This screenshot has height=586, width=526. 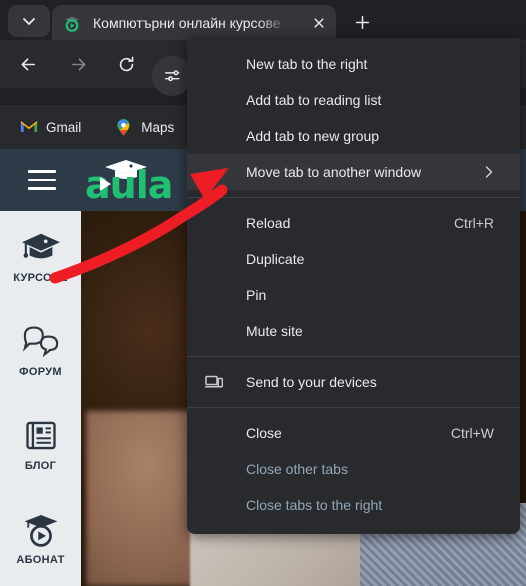 I want to click on menu-item-label: Move tab to another window, so click(x=334, y=172).